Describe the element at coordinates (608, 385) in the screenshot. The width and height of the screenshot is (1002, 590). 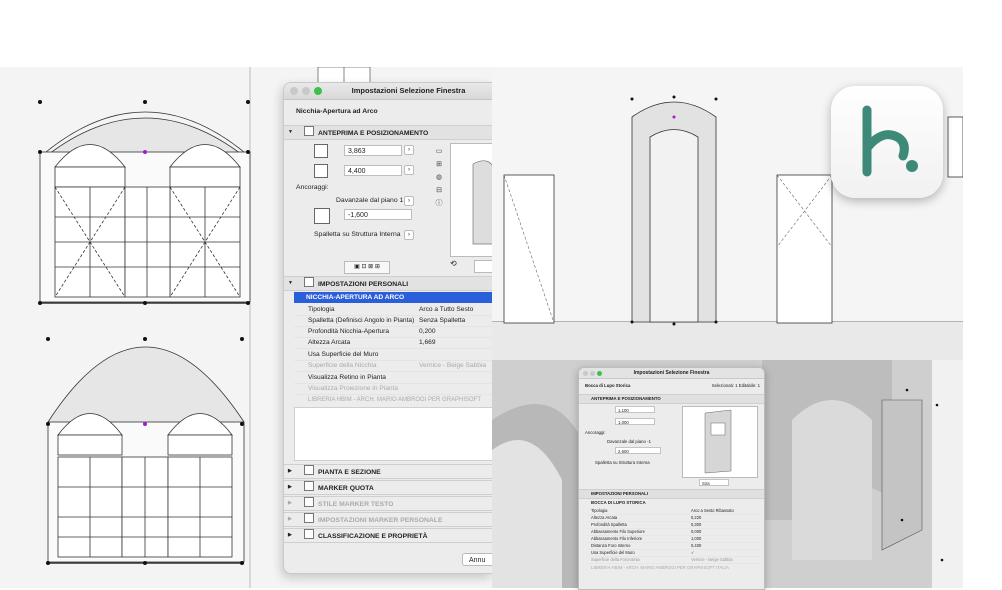
I see `dialog2-object-name: Bocca di Lupo Storica` at that location.